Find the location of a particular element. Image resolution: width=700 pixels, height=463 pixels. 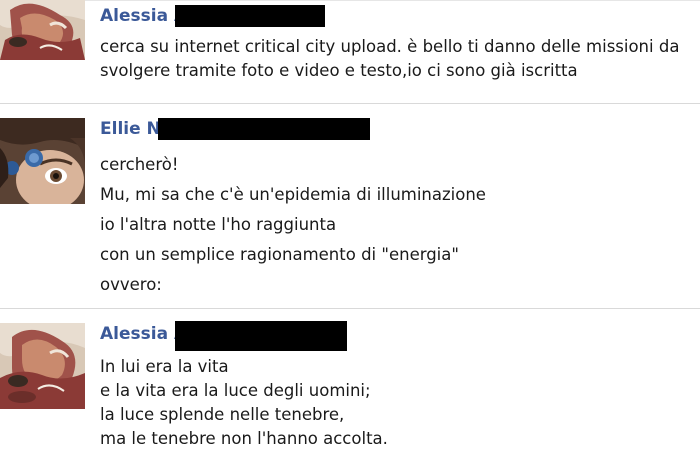

comment-line: ovvero: is located at coordinates (131, 284).